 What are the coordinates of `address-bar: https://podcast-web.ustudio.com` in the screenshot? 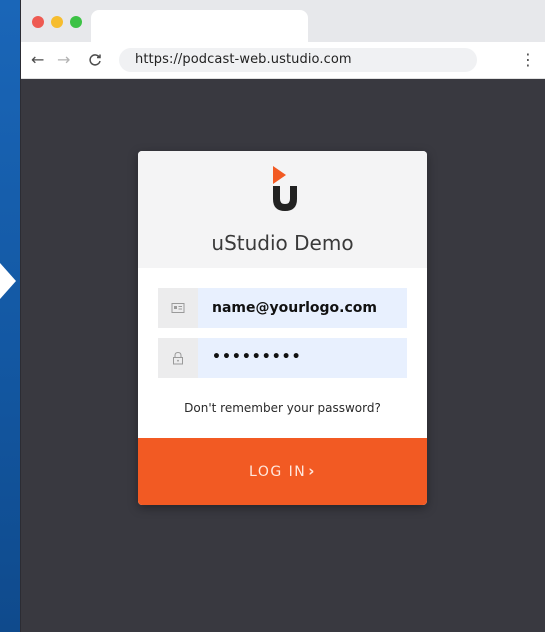 It's located at (298, 60).